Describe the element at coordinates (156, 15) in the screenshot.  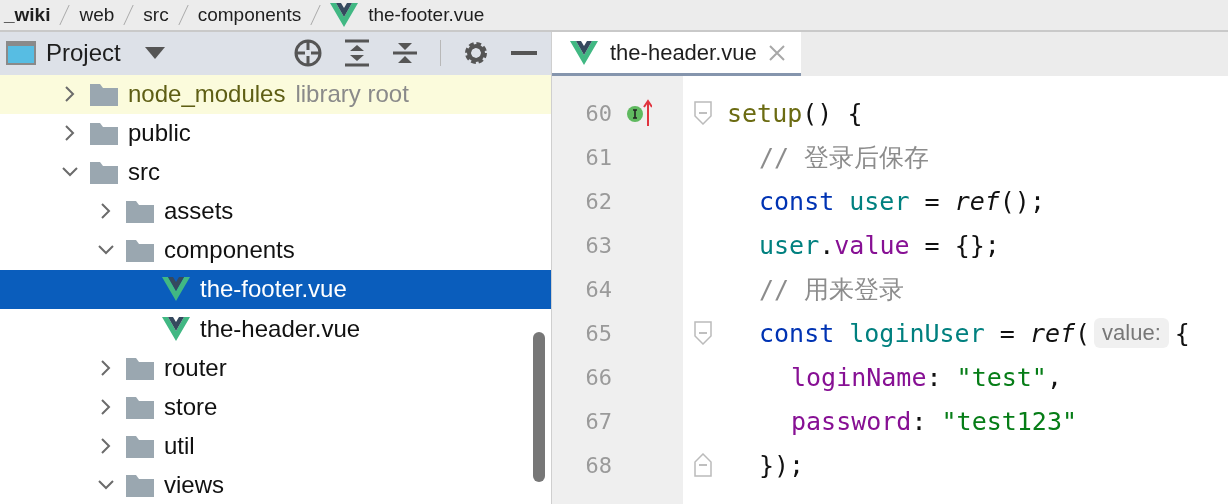
I see `breadcrumb: src` at that location.